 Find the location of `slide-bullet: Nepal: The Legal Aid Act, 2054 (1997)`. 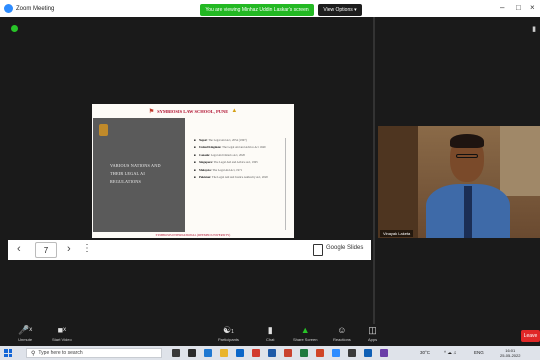

slide-bullet: Nepal: The Legal Aid Act, 2054 (1997) is located at coordinates (236, 140).